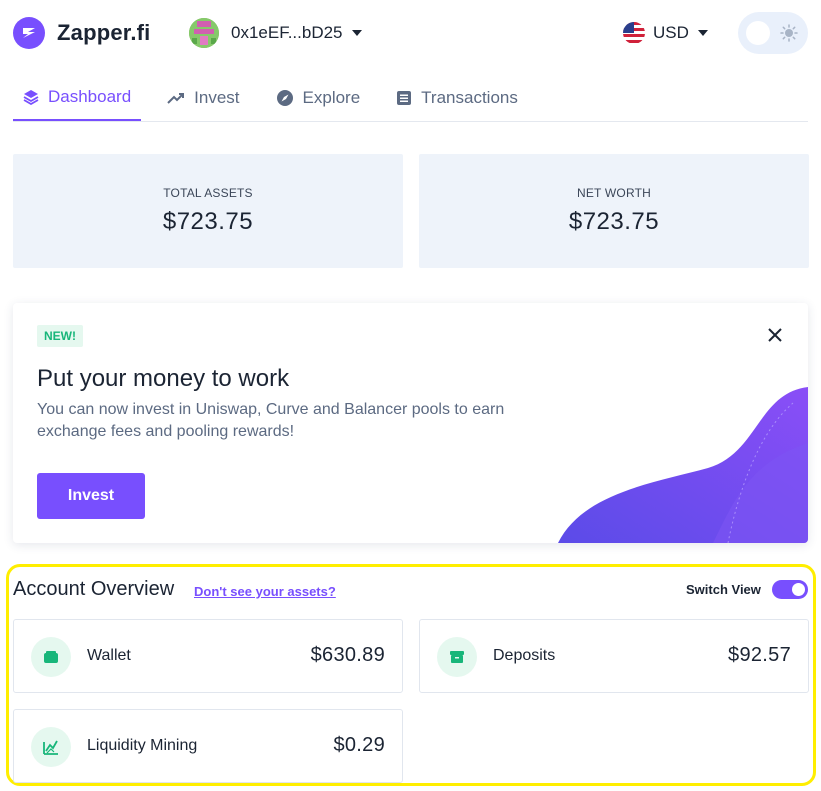  Describe the element at coordinates (634, 33) in the screenshot. I see `us-flag-icon` at that location.